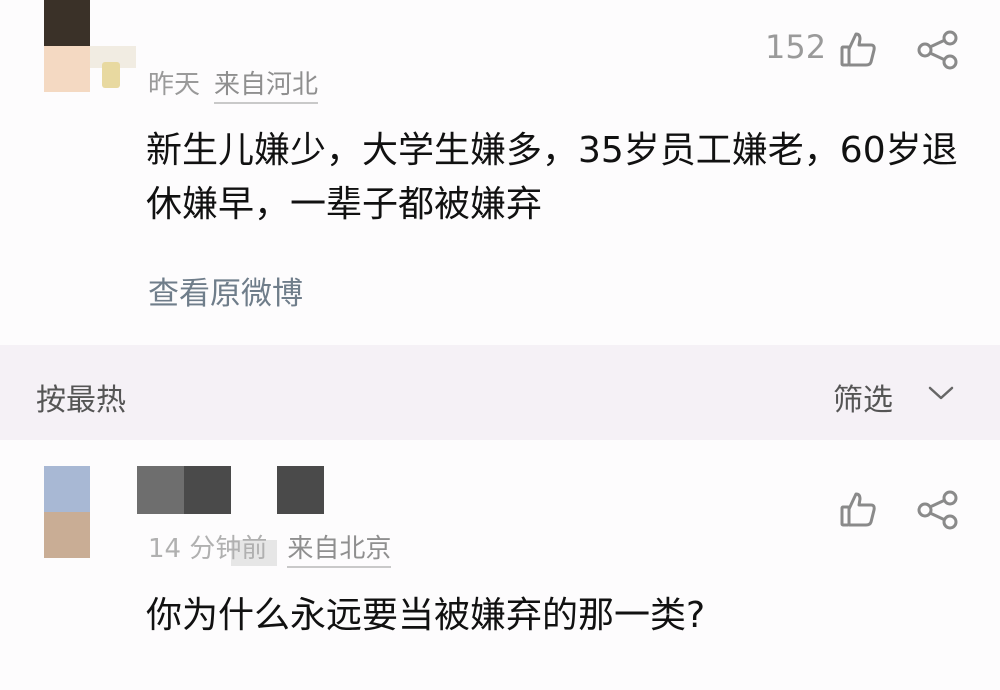 The height and width of the screenshot is (690, 1000). I want to click on filter-button: 筛选, so click(863, 397).